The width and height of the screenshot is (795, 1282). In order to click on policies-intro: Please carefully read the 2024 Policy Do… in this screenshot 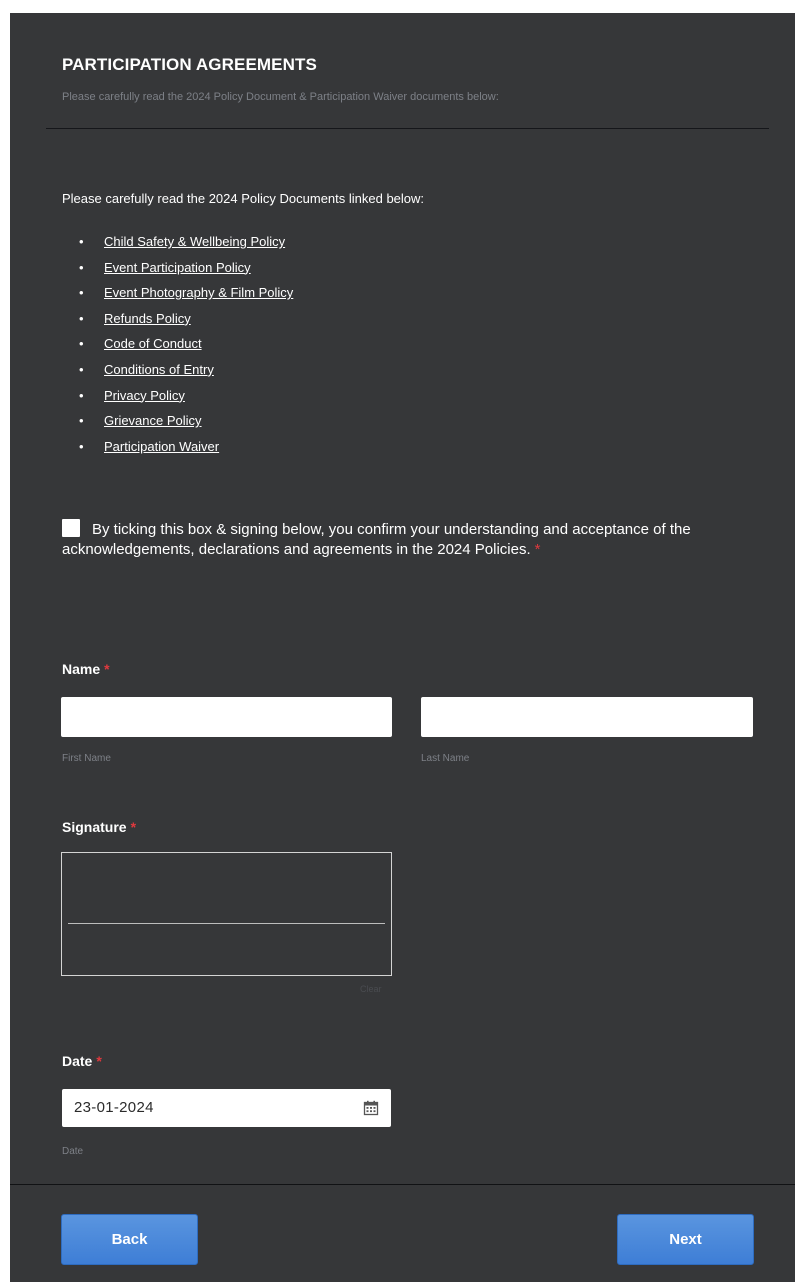, I will do `click(243, 198)`.